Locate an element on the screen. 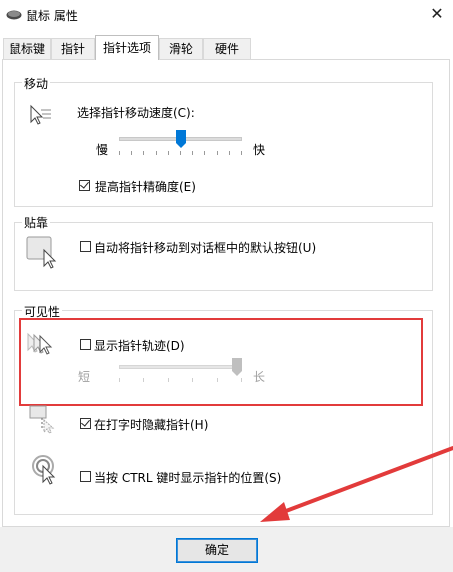  snap-group is located at coordinates (223, 256).